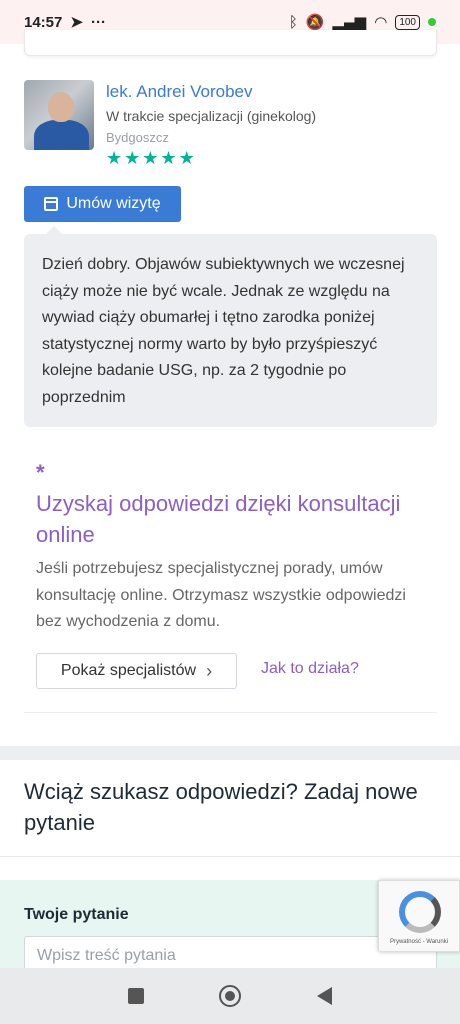  I want to click on recaptcha-text: Prywatność - Warunki, so click(419, 942).